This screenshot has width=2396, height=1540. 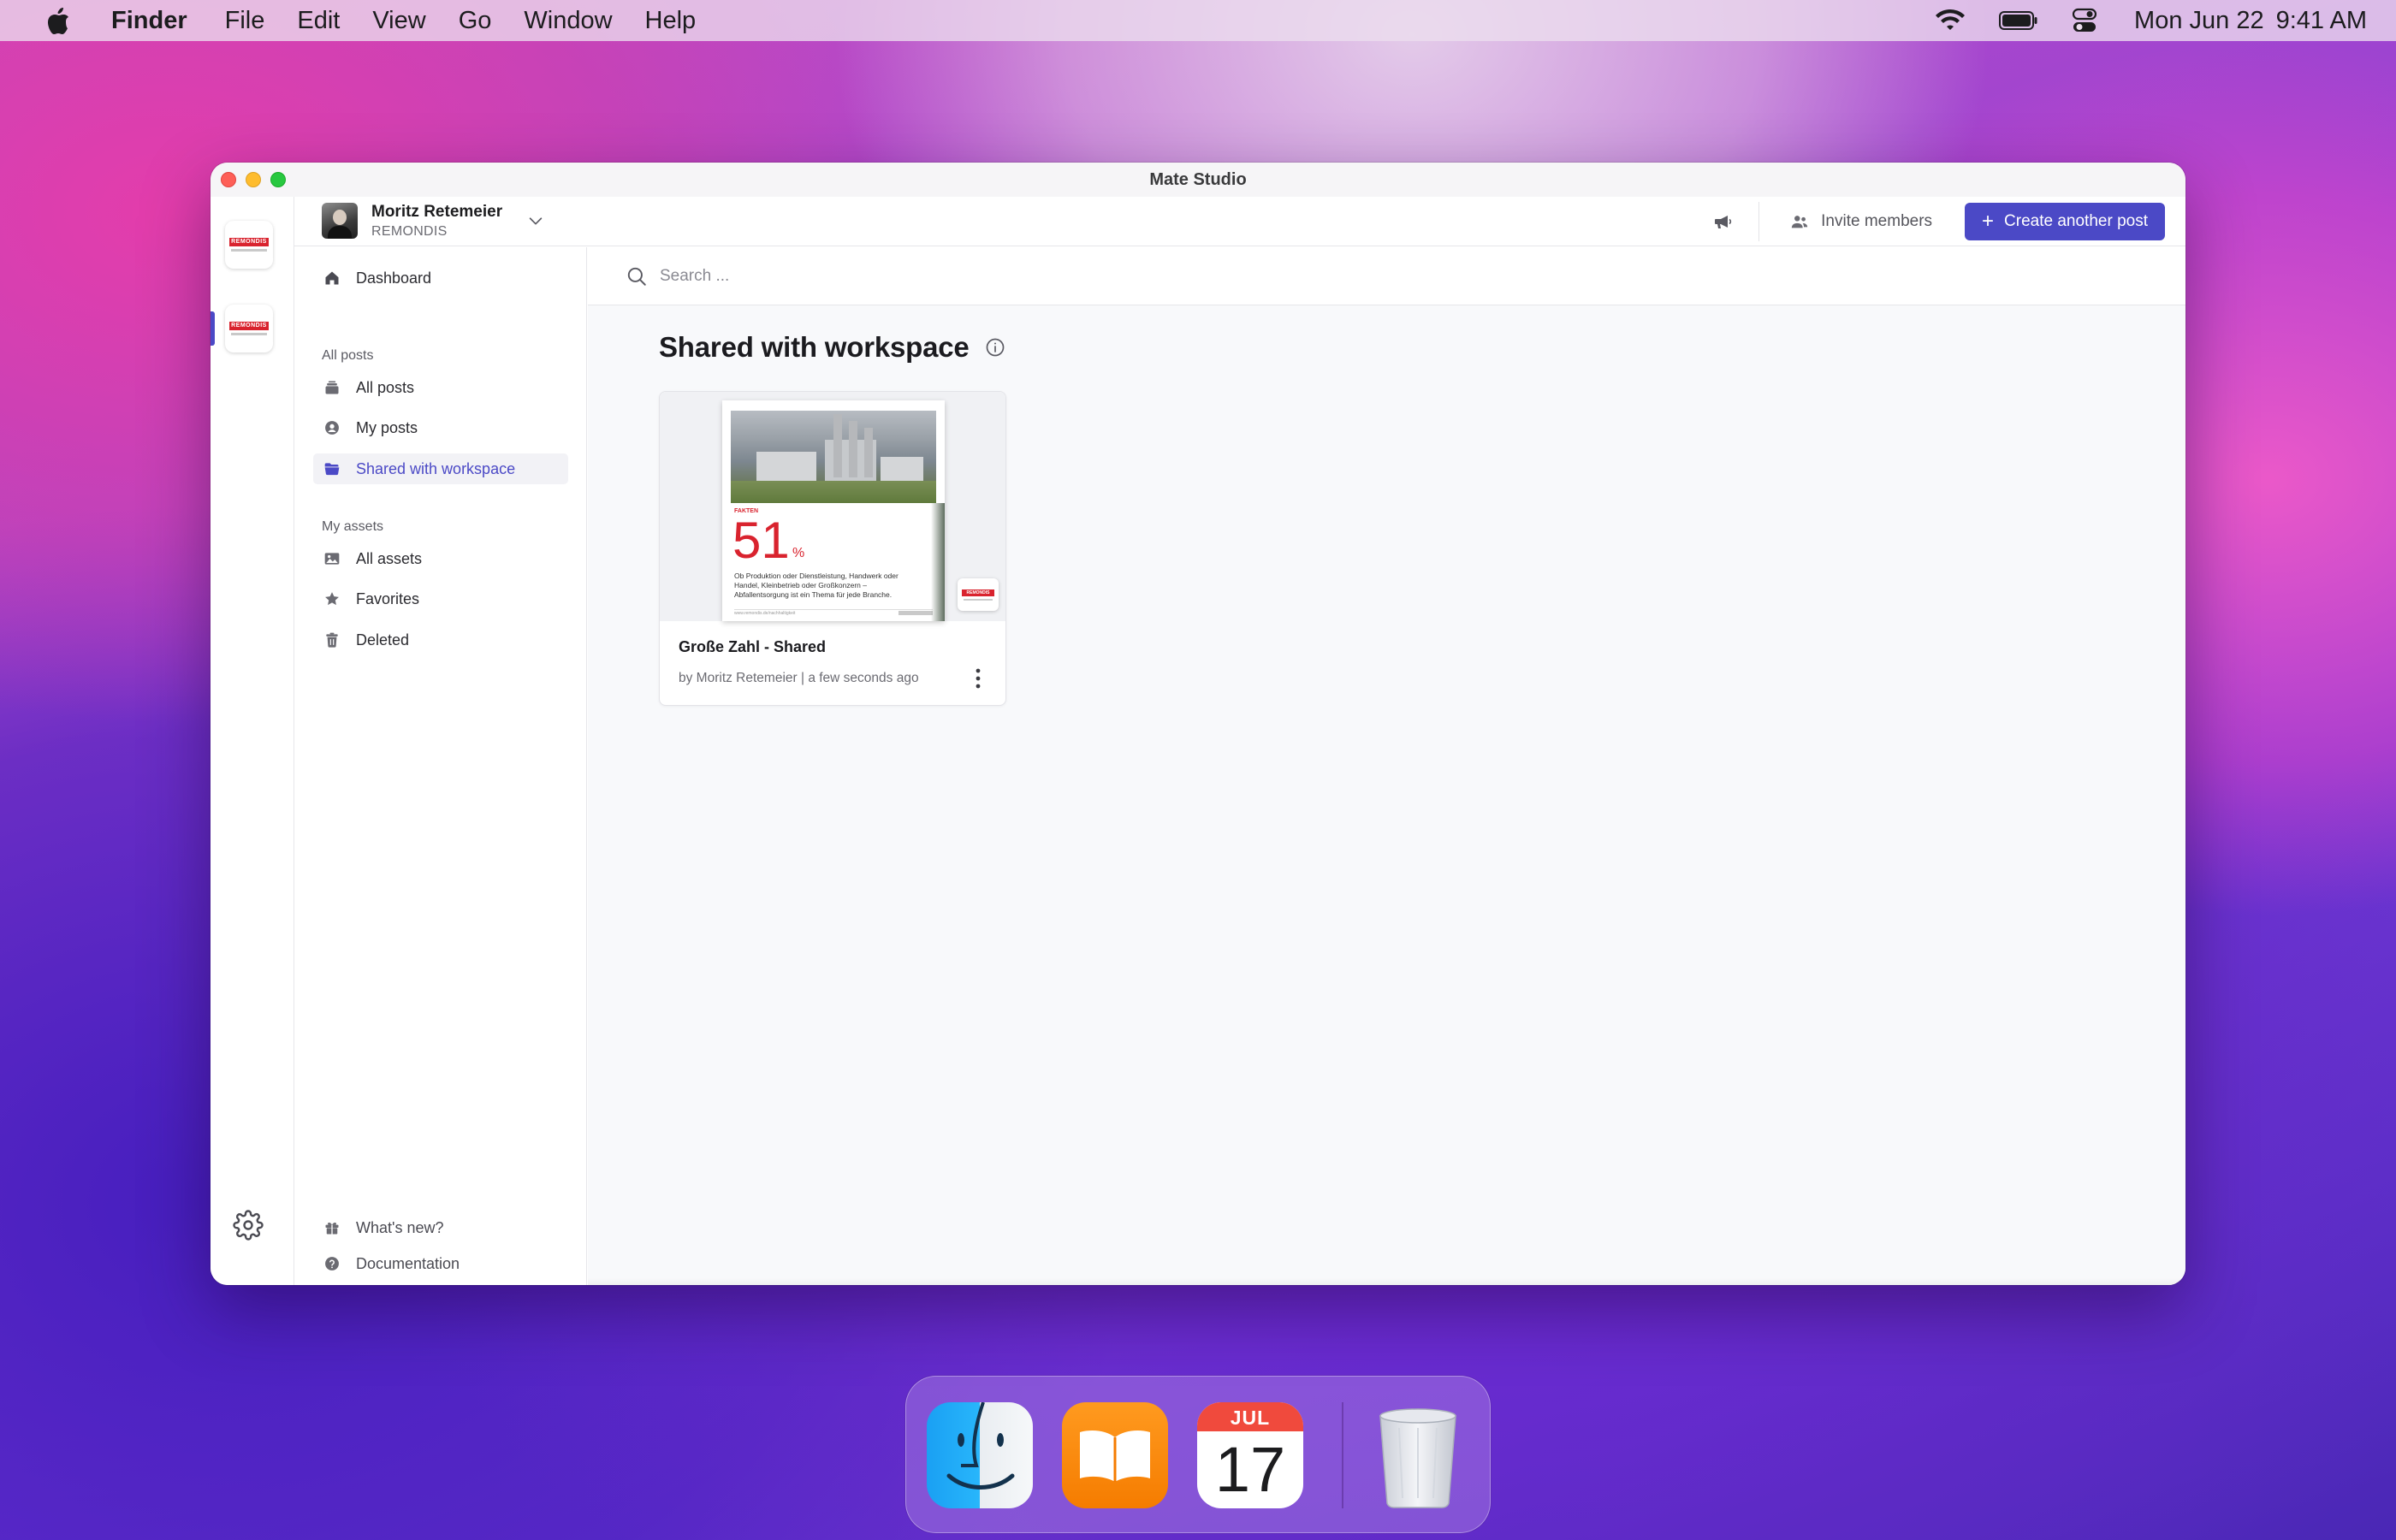 I want to click on sidebar-item-label: Dashboard, so click(x=394, y=278).